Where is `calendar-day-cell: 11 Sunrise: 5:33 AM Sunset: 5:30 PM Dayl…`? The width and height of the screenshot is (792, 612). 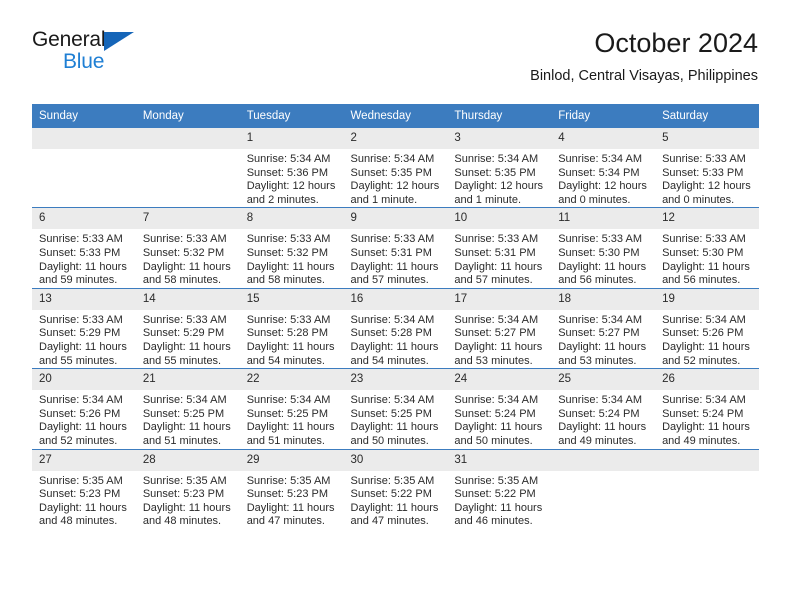 calendar-day-cell: 11 Sunrise: 5:33 AM Sunset: 5:30 PM Dayl… is located at coordinates (603, 248).